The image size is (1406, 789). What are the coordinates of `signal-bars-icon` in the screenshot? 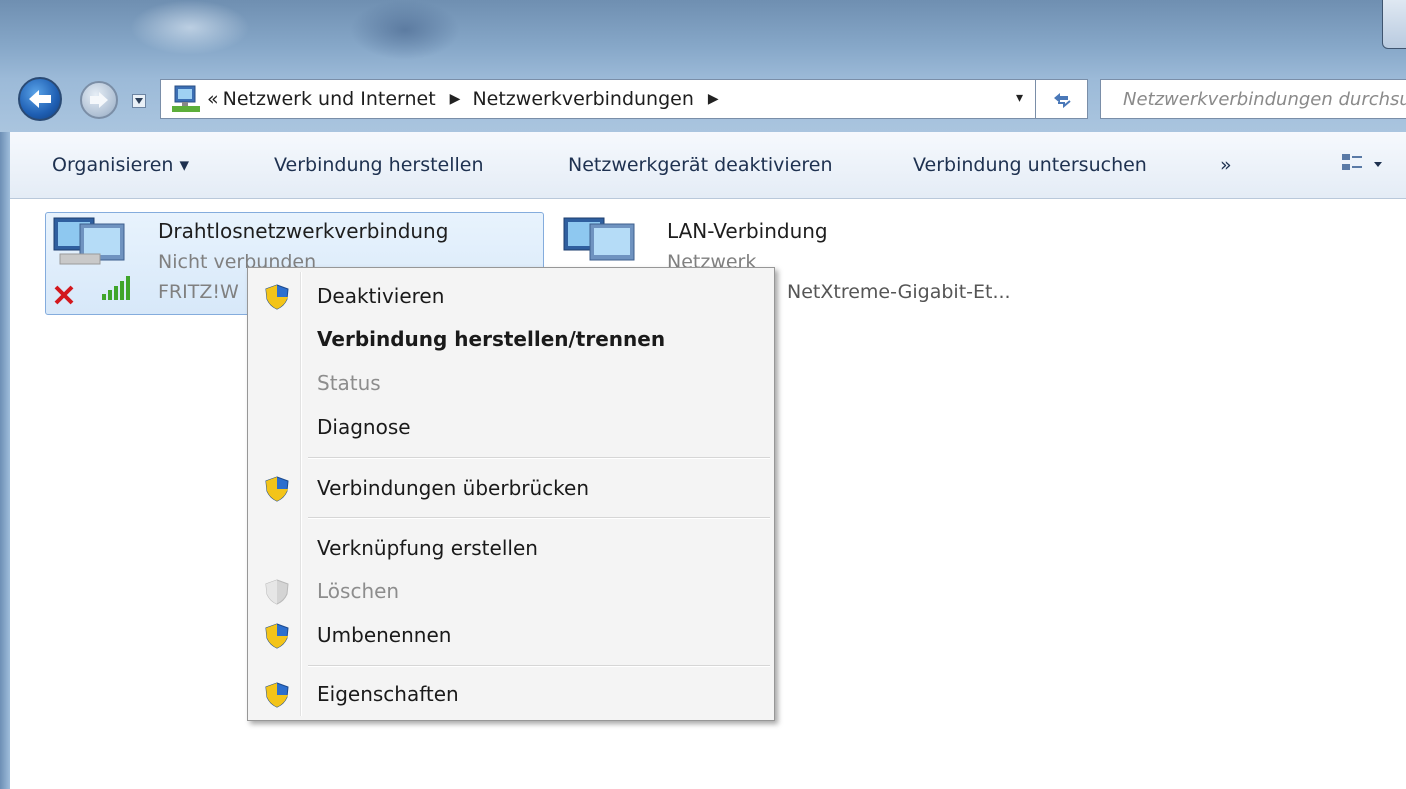 It's located at (117, 290).